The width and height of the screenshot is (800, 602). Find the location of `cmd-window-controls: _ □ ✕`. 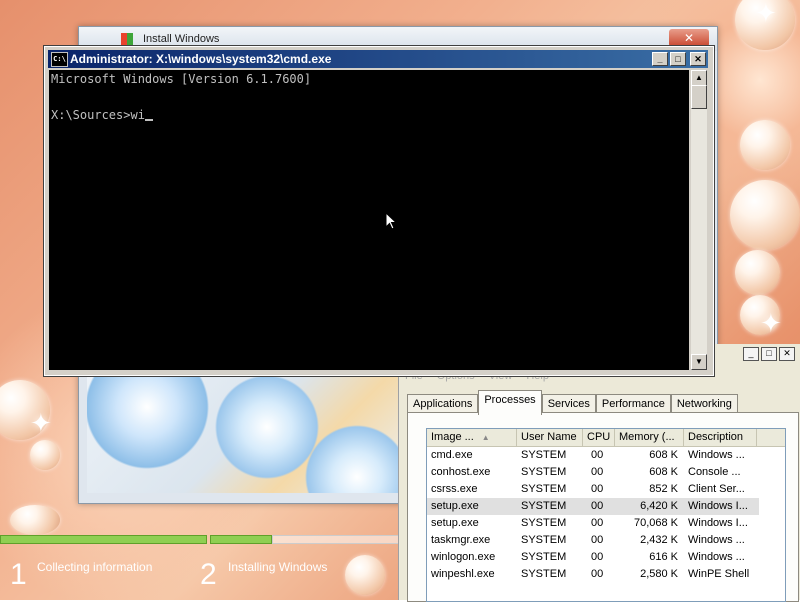

cmd-window-controls: _ □ ✕ is located at coordinates (679, 59).